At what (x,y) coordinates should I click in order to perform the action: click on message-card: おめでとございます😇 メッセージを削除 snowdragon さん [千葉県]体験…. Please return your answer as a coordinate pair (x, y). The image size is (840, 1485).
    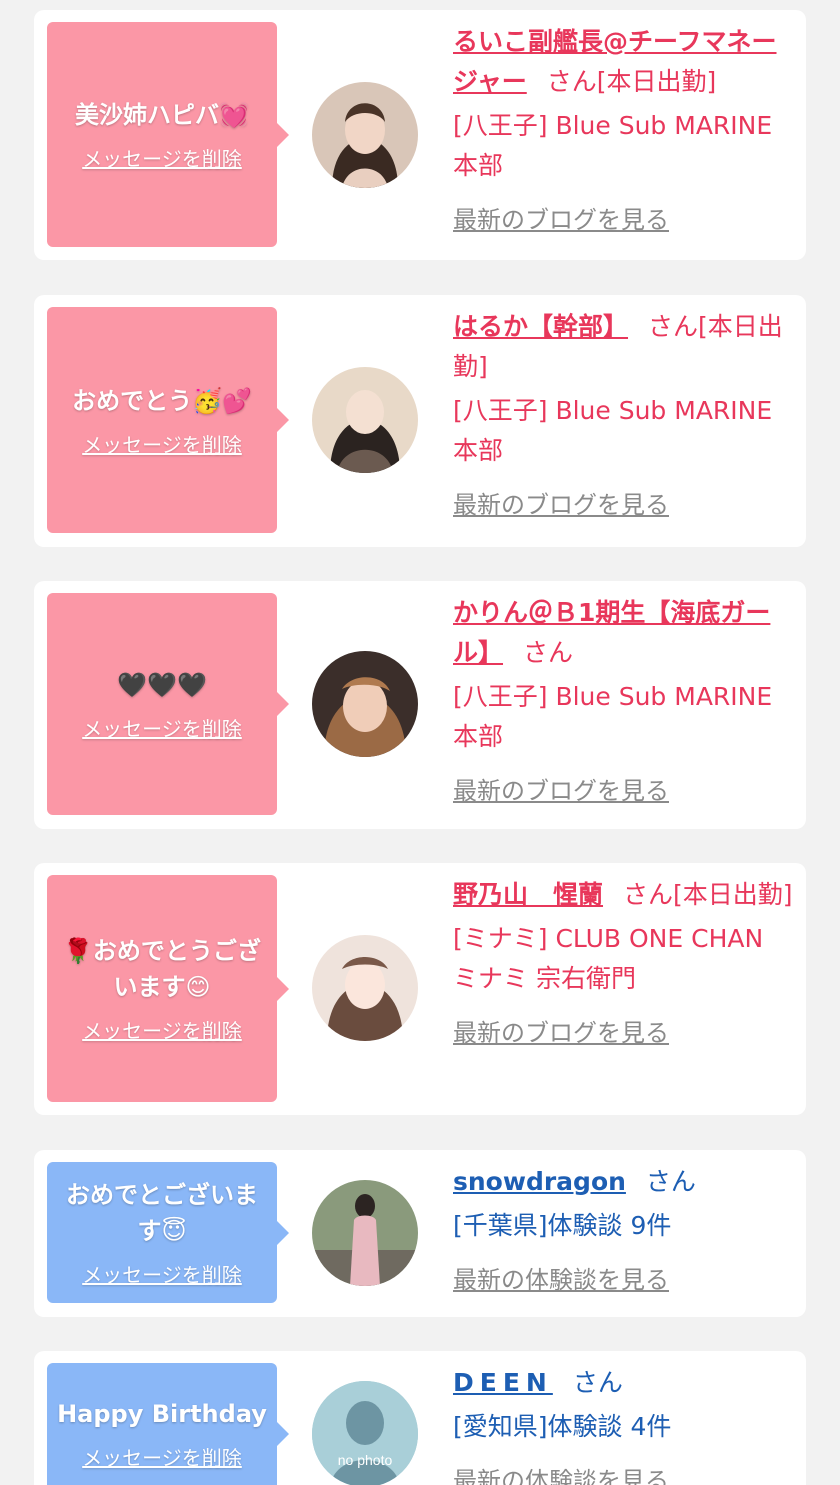
    Looking at the image, I should click on (420, 1233).